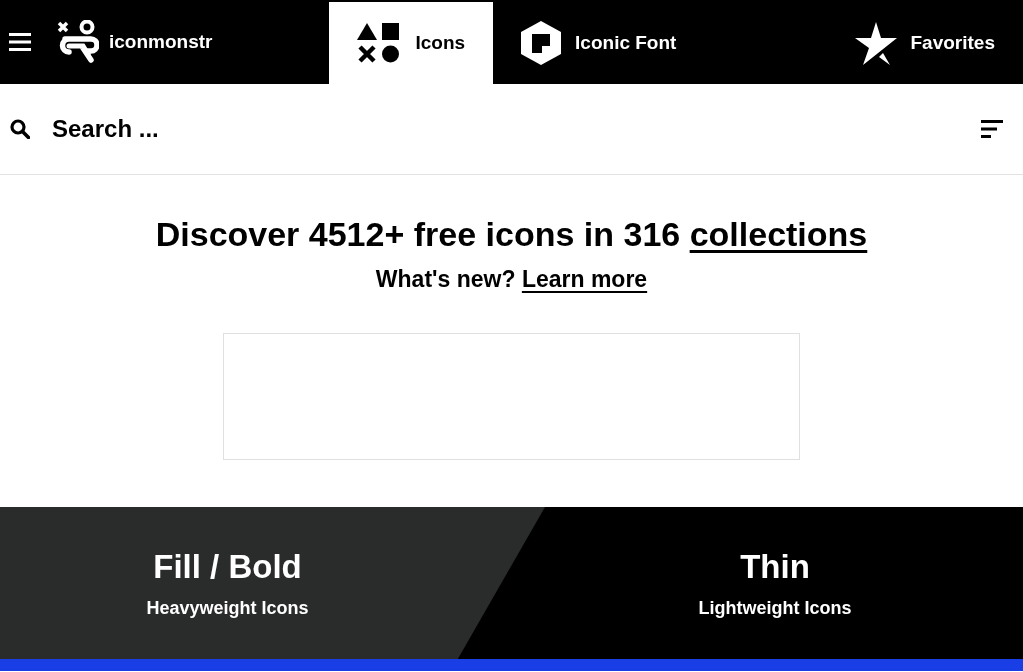 This screenshot has height=672, width=1023. What do you see at coordinates (599, 43) in the screenshot?
I see `nav-tab: Iconic Font` at bounding box center [599, 43].